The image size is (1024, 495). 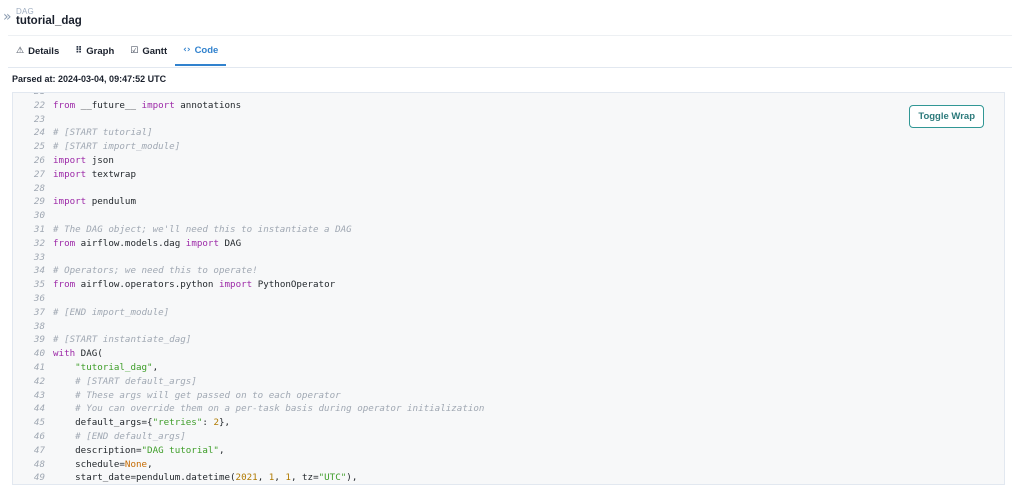 What do you see at coordinates (508, 465) in the screenshot?
I see `code-line: 48 schedule=None,` at bounding box center [508, 465].